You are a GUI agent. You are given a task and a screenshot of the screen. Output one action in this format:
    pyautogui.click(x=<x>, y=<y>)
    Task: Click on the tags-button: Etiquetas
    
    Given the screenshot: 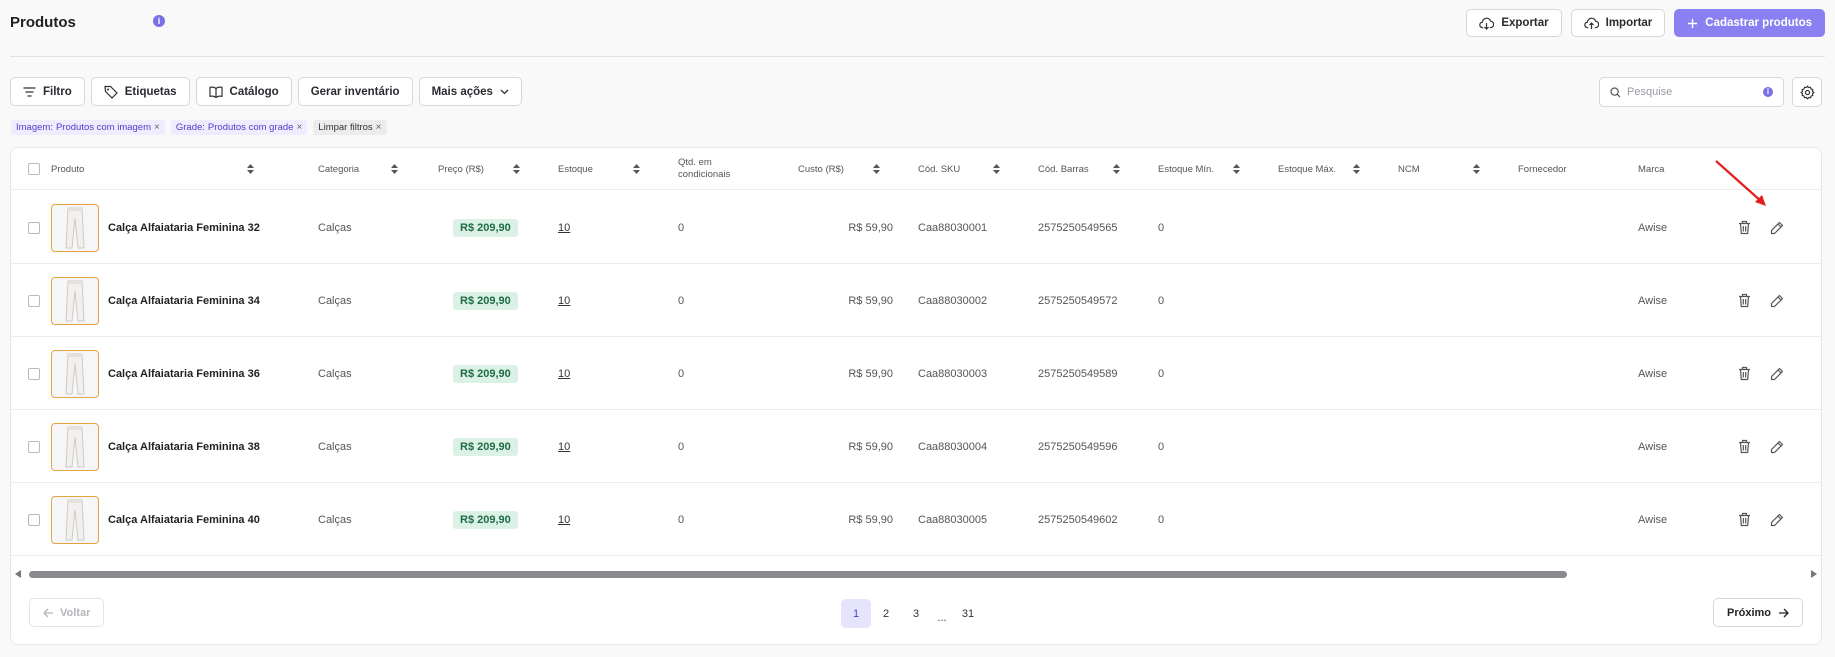 What is the action you would take?
    pyautogui.click(x=140, y=91)
    